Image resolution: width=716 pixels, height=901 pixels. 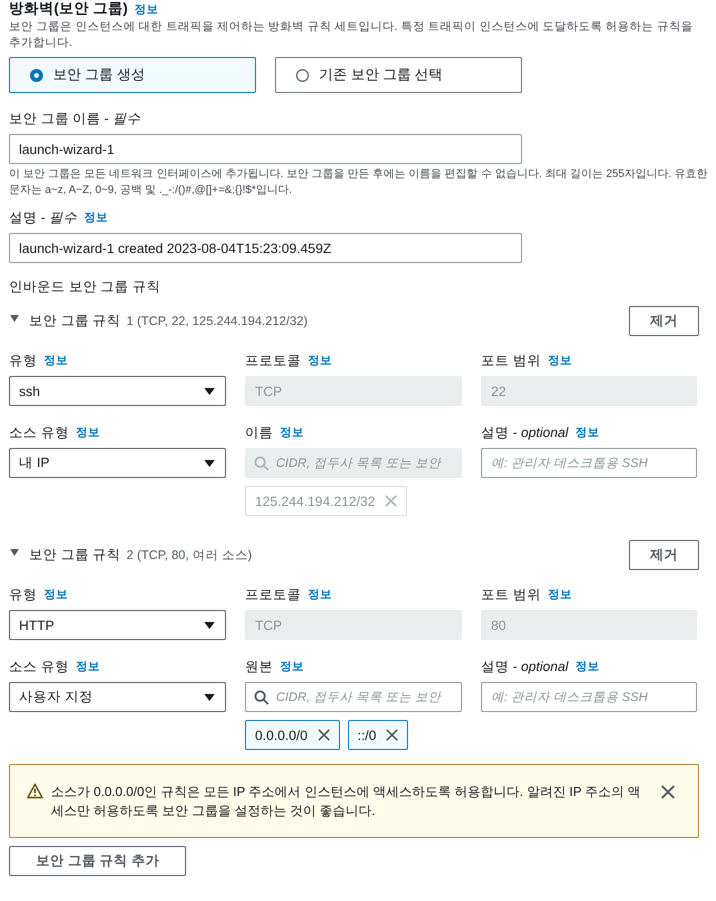 I want to click on help-text: 이 보안 그룹은 모든 네트워크 인터페이스에 추가됩니다. 보안 그룹을 만든 후에는 이름을 편집할 수 없습니다. 최대 길이는 255자입니다. 유효한 문자는 a~z, A~Z, 0~9, 공백 및 ._-:/()#,@[]+=&;{}!$*입니다., so click(x=359, y=182).